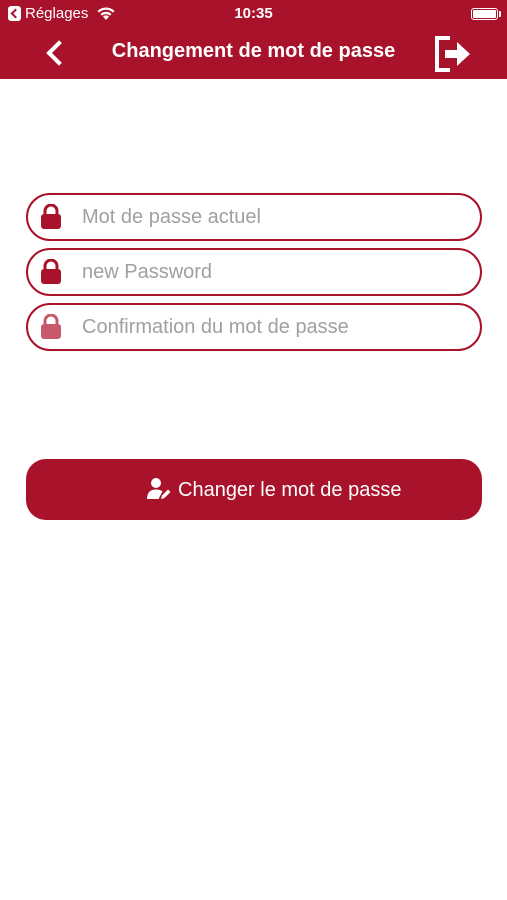  Describe the element at coordinates (290, 490) in the screenshot. I see `change-password-label: Changer le mot de passe` at that location.